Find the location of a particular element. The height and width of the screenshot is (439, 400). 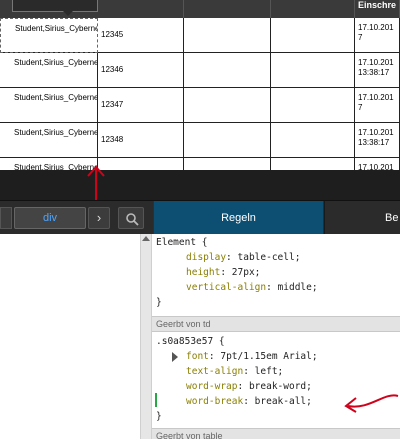

id-cell: 12345 is located at coordinates (141, 35).